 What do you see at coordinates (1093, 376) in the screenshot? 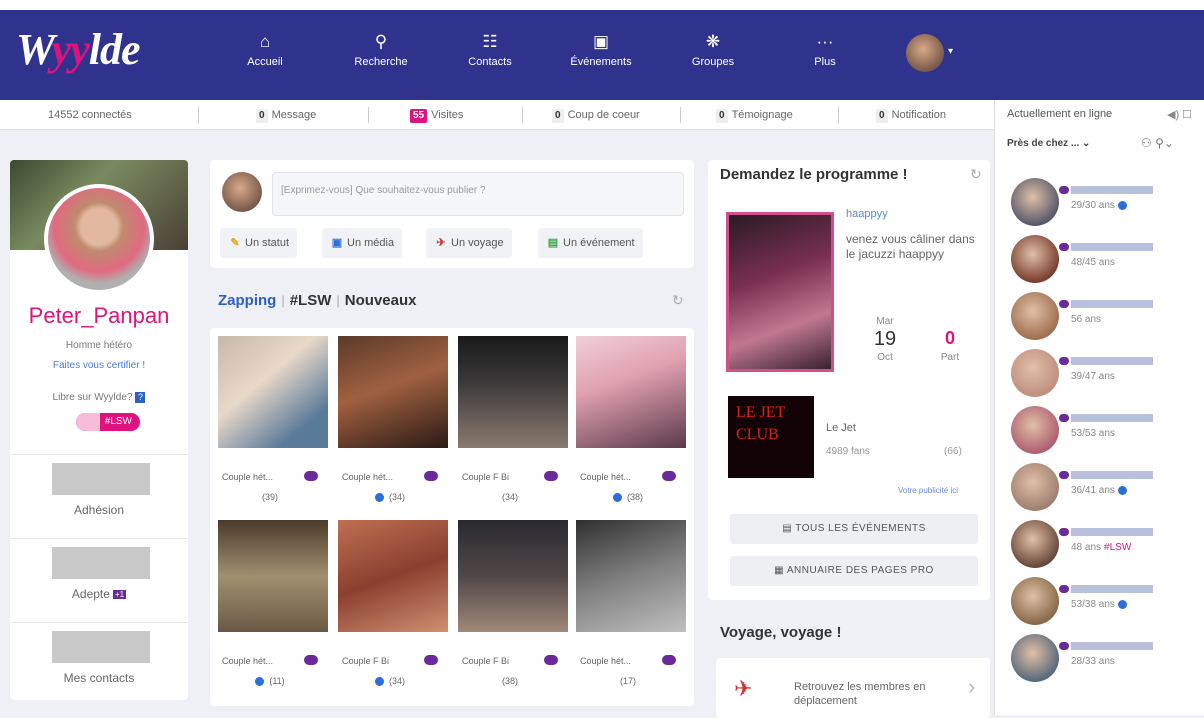
I see `user-age: 39/47 ans` at bounding box center [1093, 376].